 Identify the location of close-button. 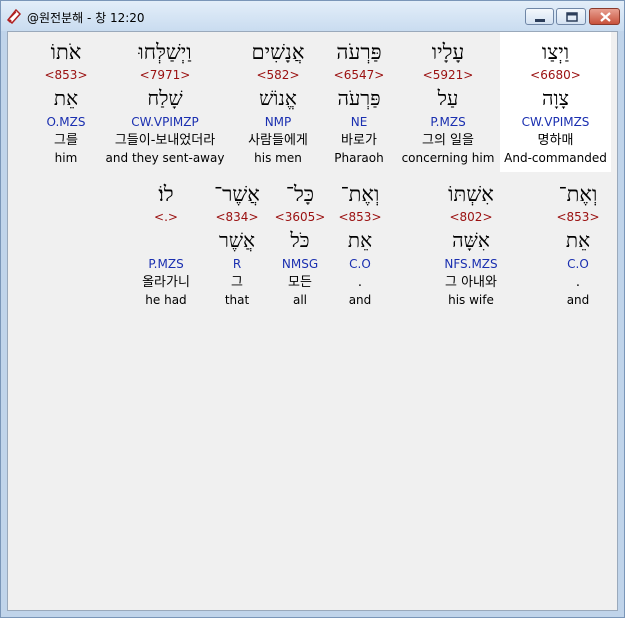
(604, 16).